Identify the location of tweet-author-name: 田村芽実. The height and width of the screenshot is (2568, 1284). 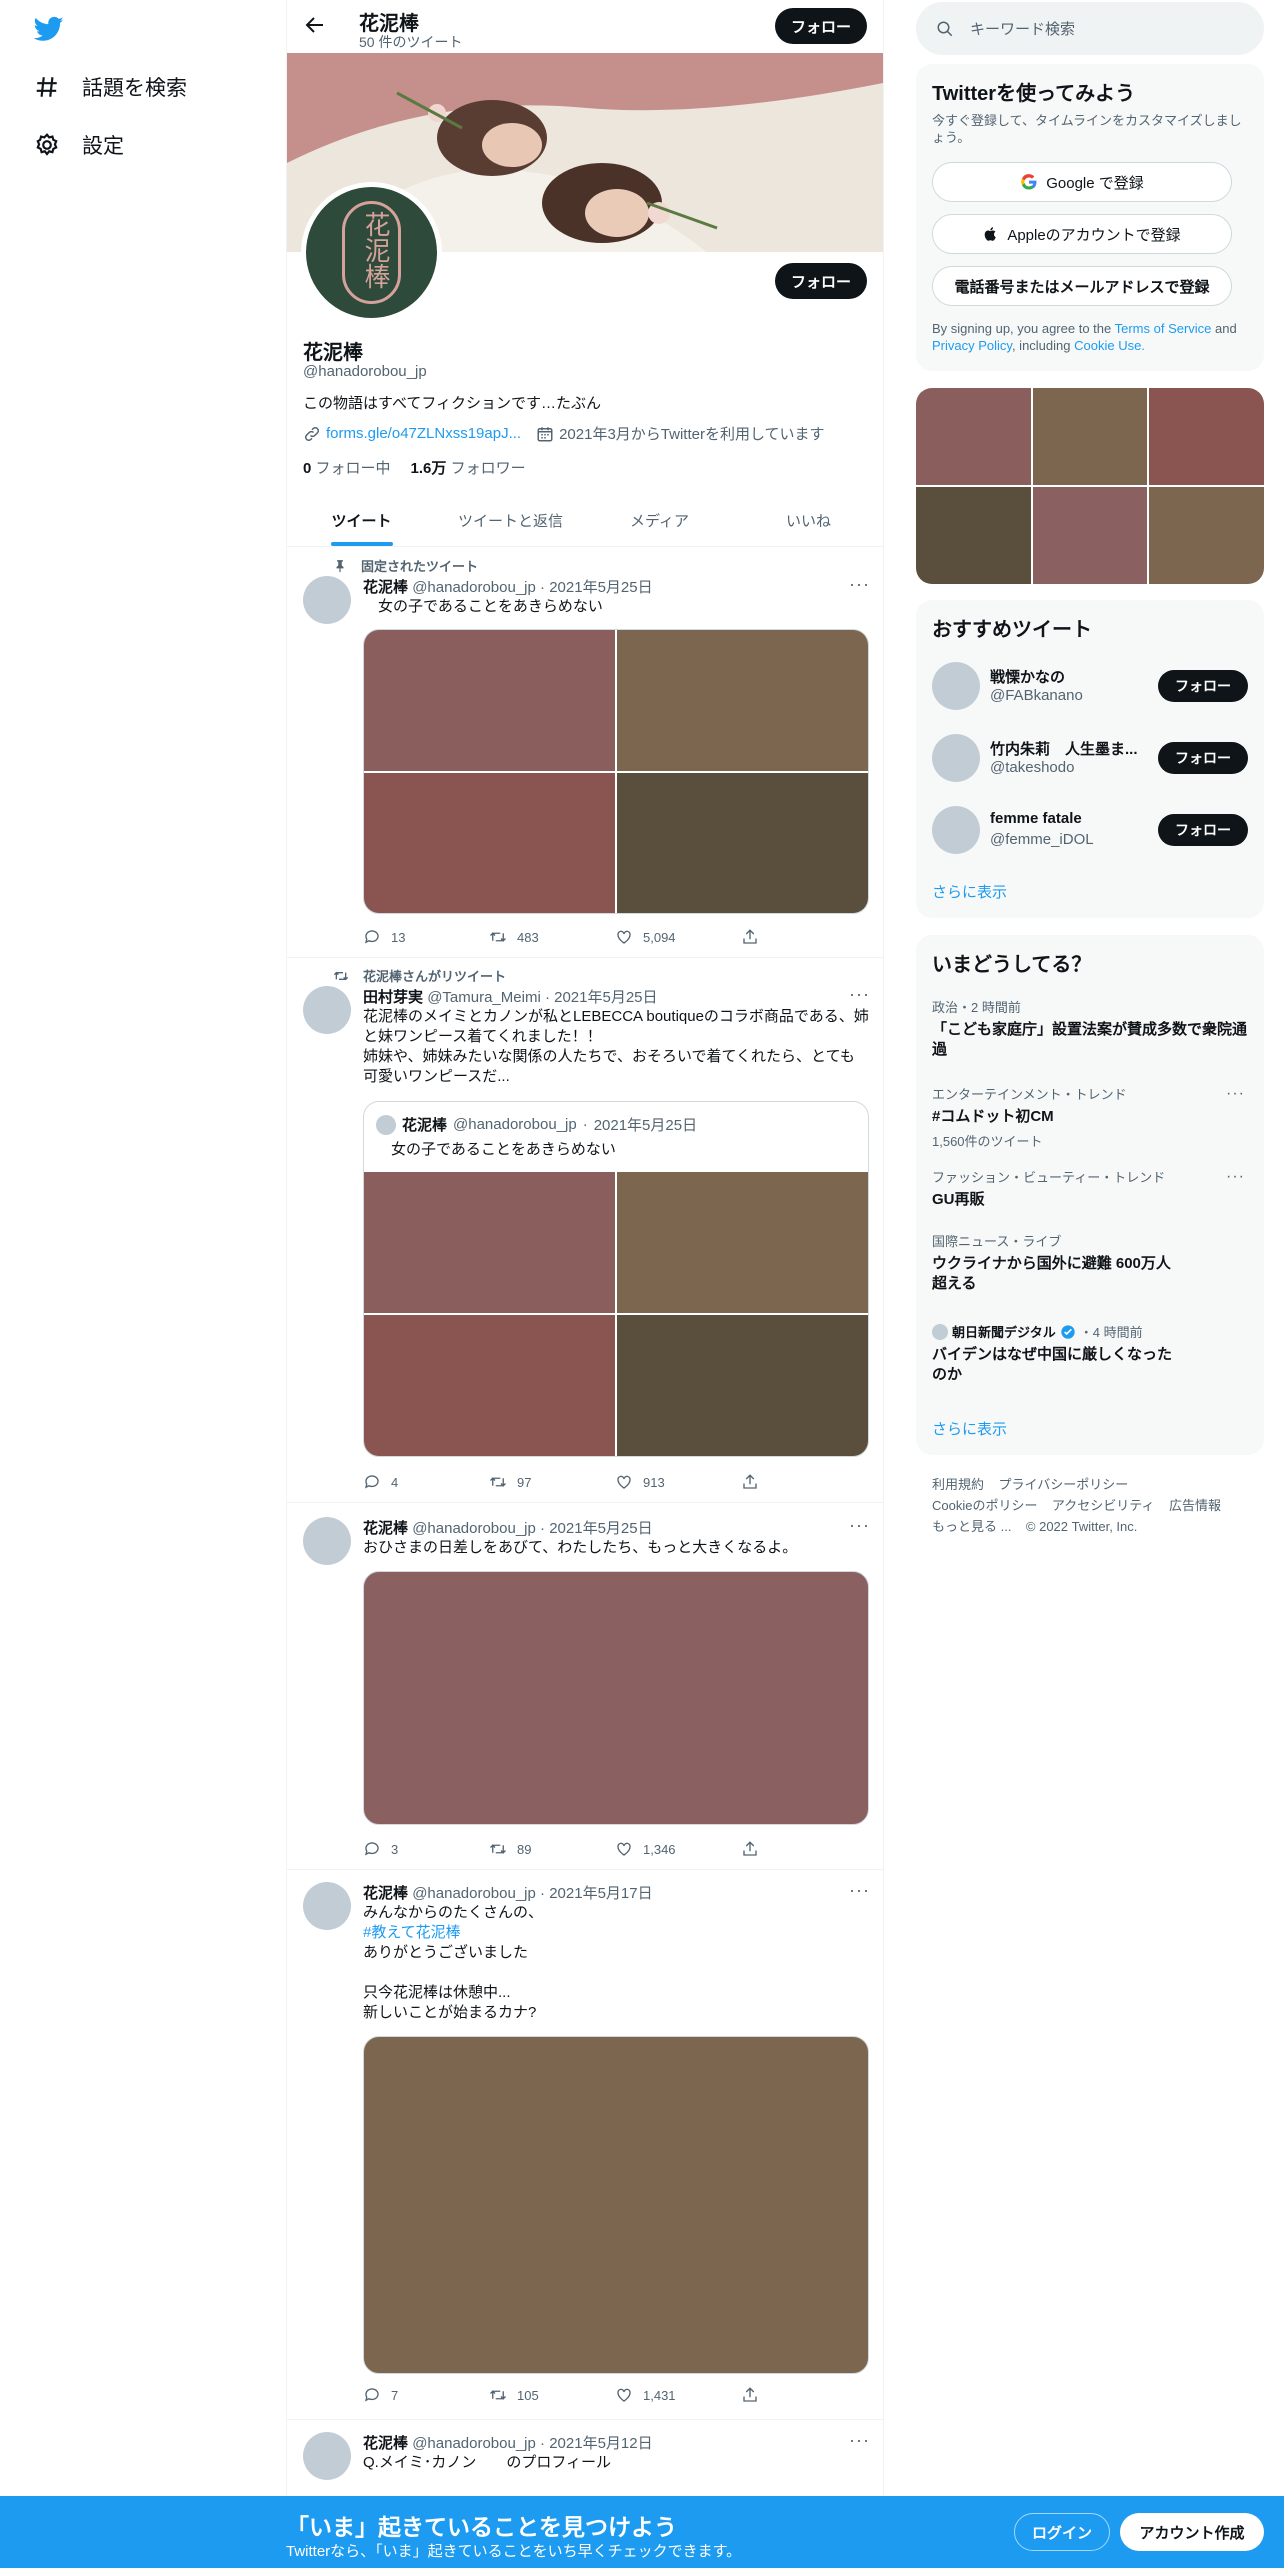
(393, 997).